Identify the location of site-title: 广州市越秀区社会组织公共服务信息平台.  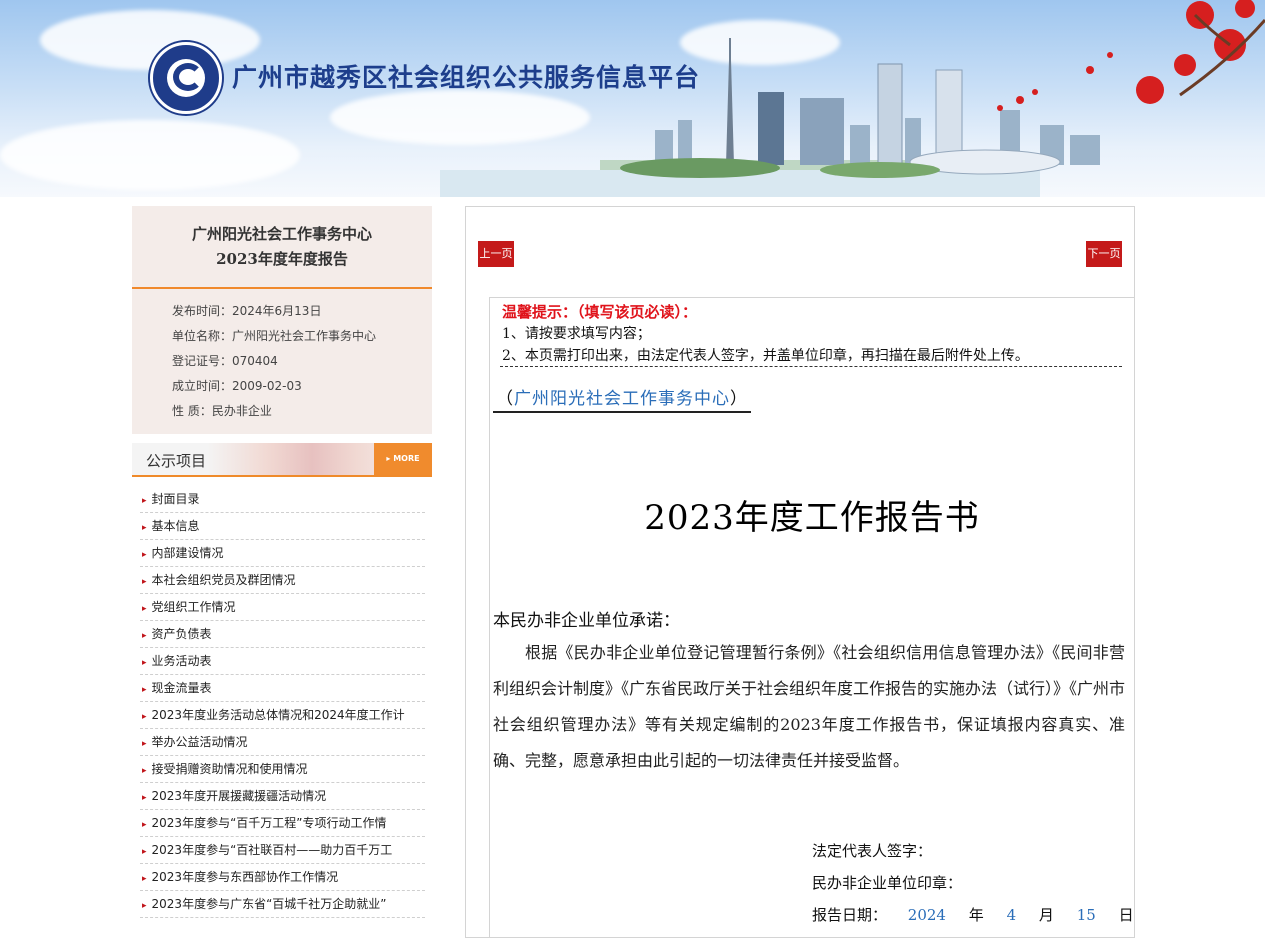
(466, 77).